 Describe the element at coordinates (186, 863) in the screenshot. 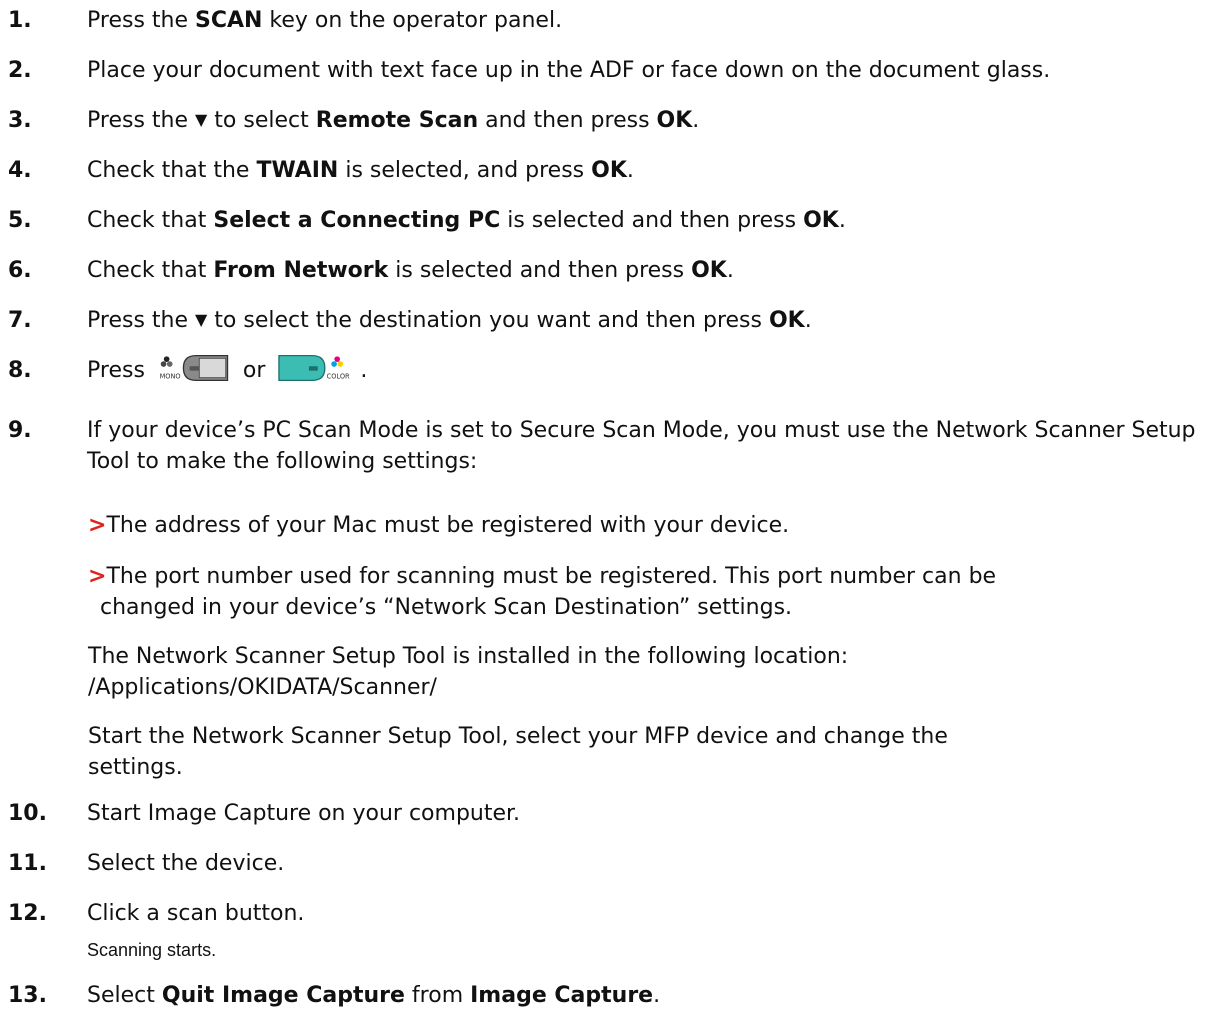

I see `step-text: Select the device.` at that location.